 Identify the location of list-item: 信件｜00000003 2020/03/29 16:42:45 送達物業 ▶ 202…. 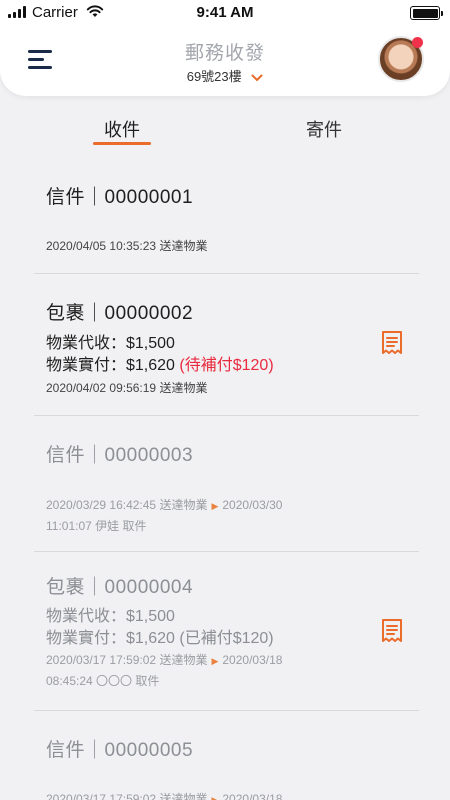
(226, 484).